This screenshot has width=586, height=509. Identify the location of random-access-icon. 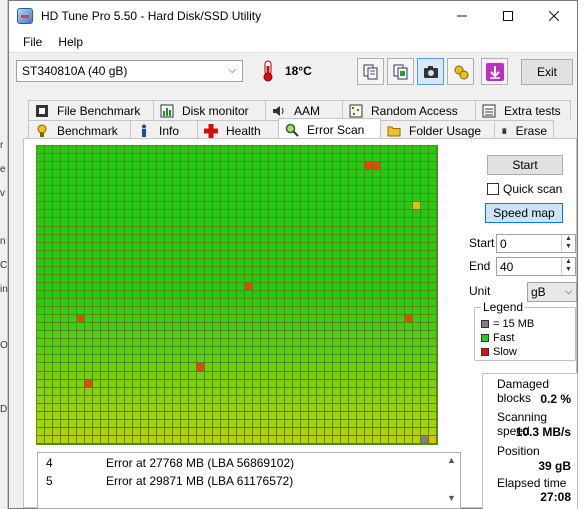
(356, 110).